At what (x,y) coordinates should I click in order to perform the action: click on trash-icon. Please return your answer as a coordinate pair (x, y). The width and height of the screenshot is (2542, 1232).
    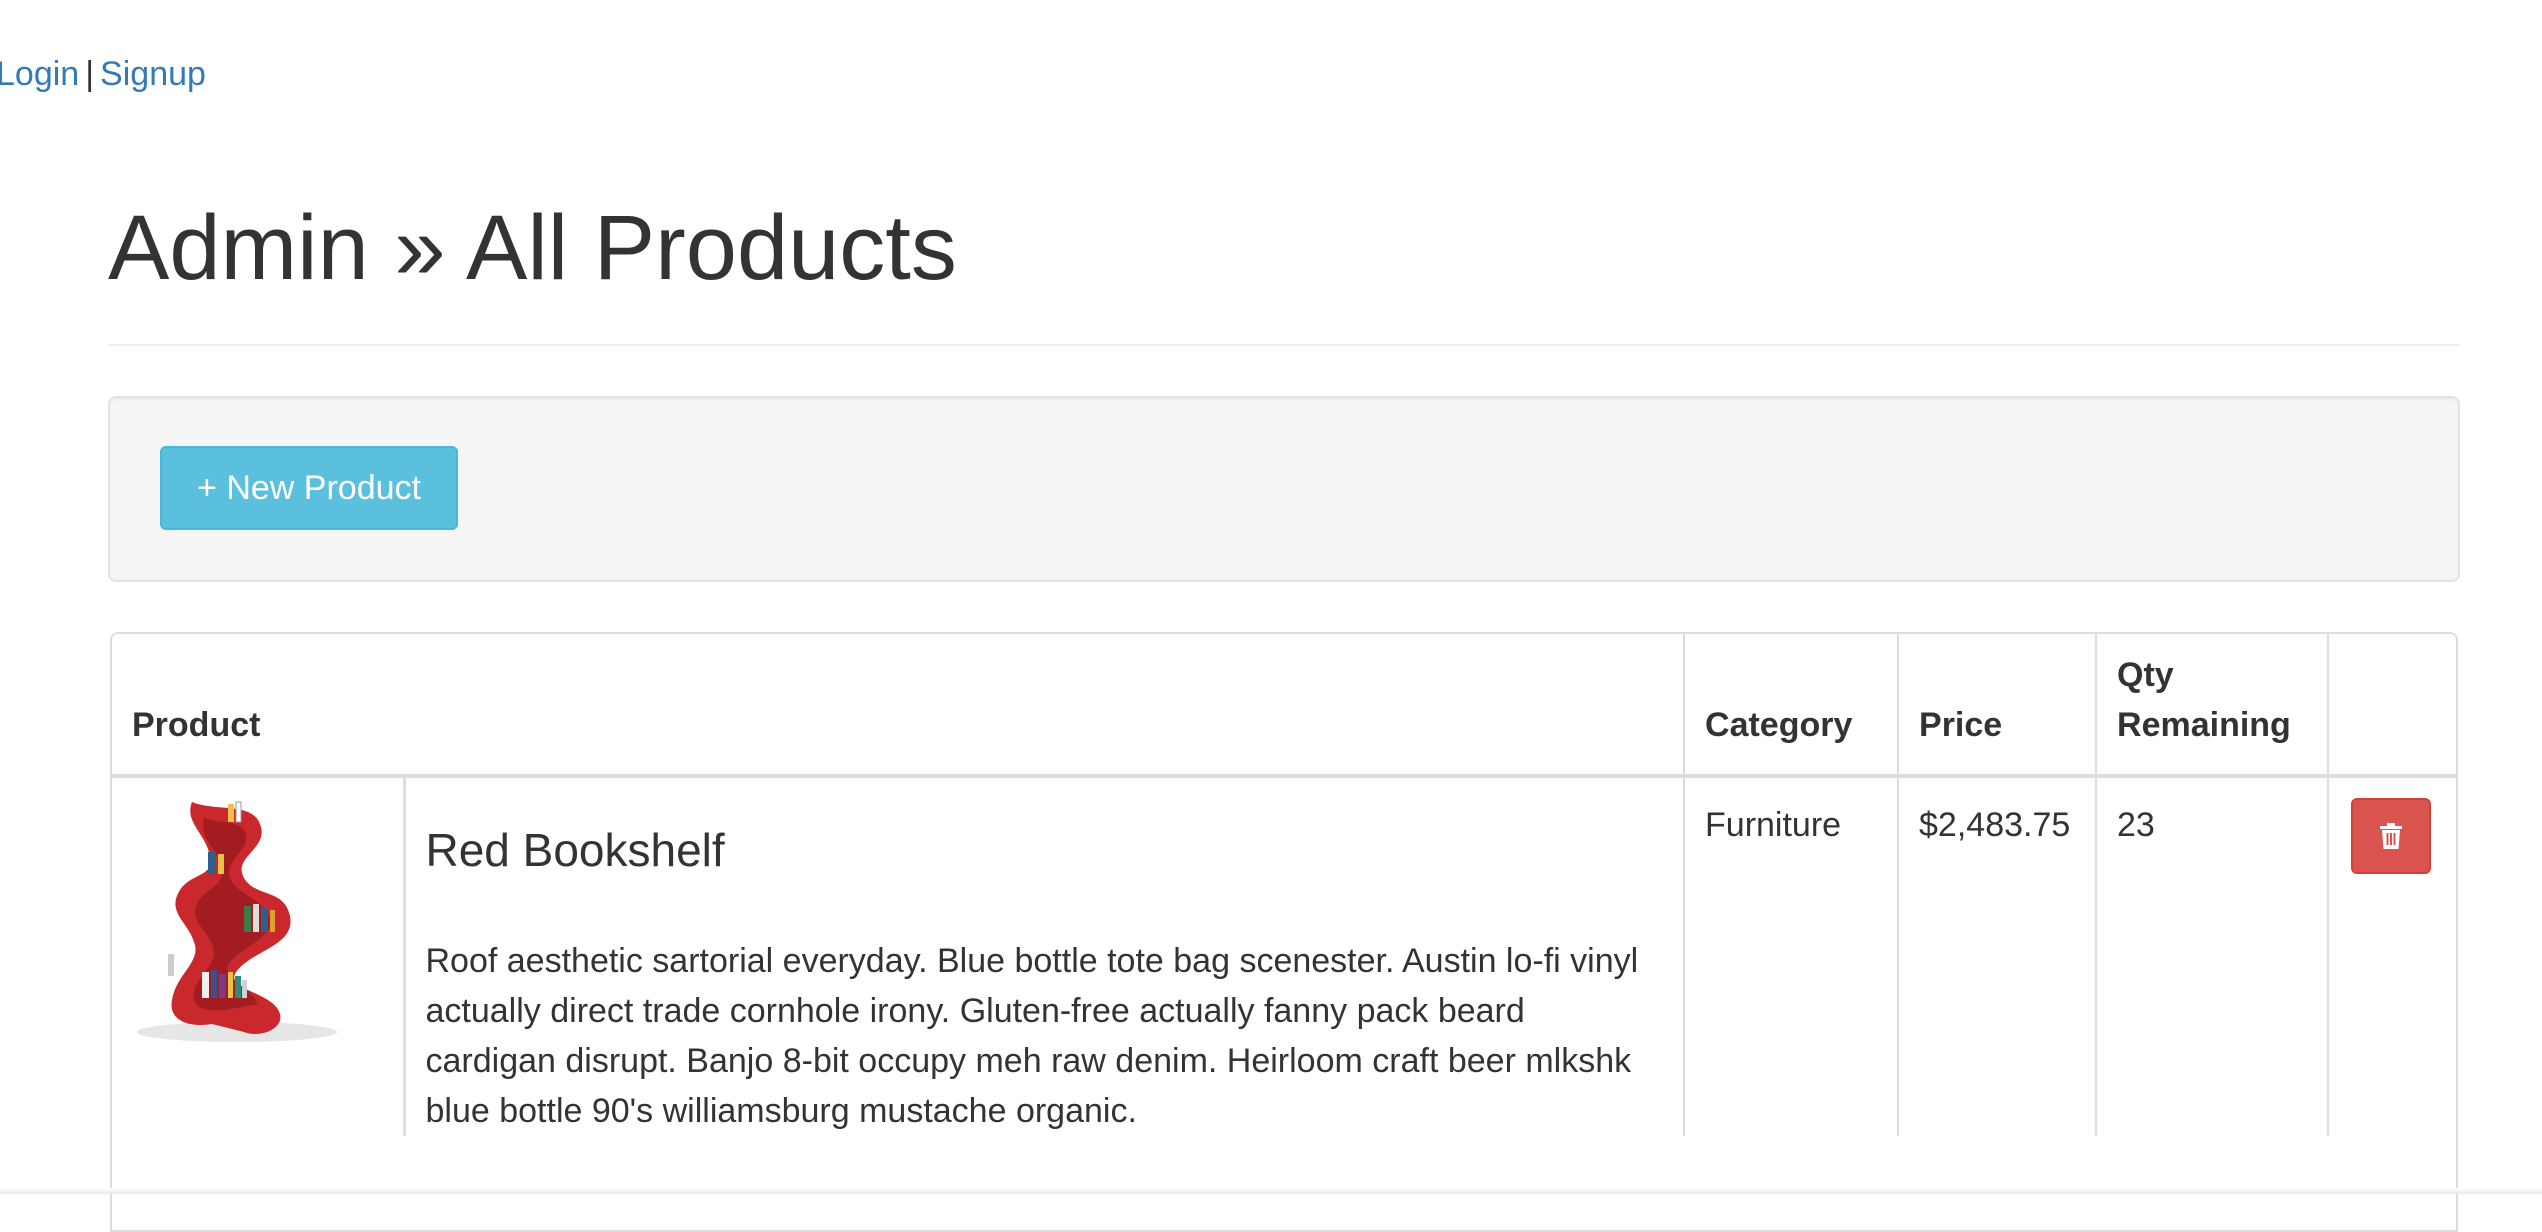
    Looking at the image, I should click on (2391, 836).